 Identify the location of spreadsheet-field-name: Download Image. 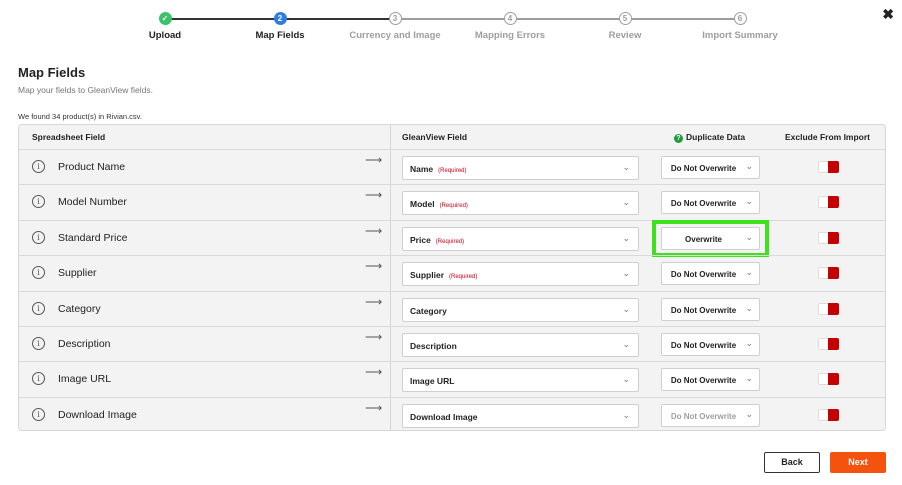
(97, 414).